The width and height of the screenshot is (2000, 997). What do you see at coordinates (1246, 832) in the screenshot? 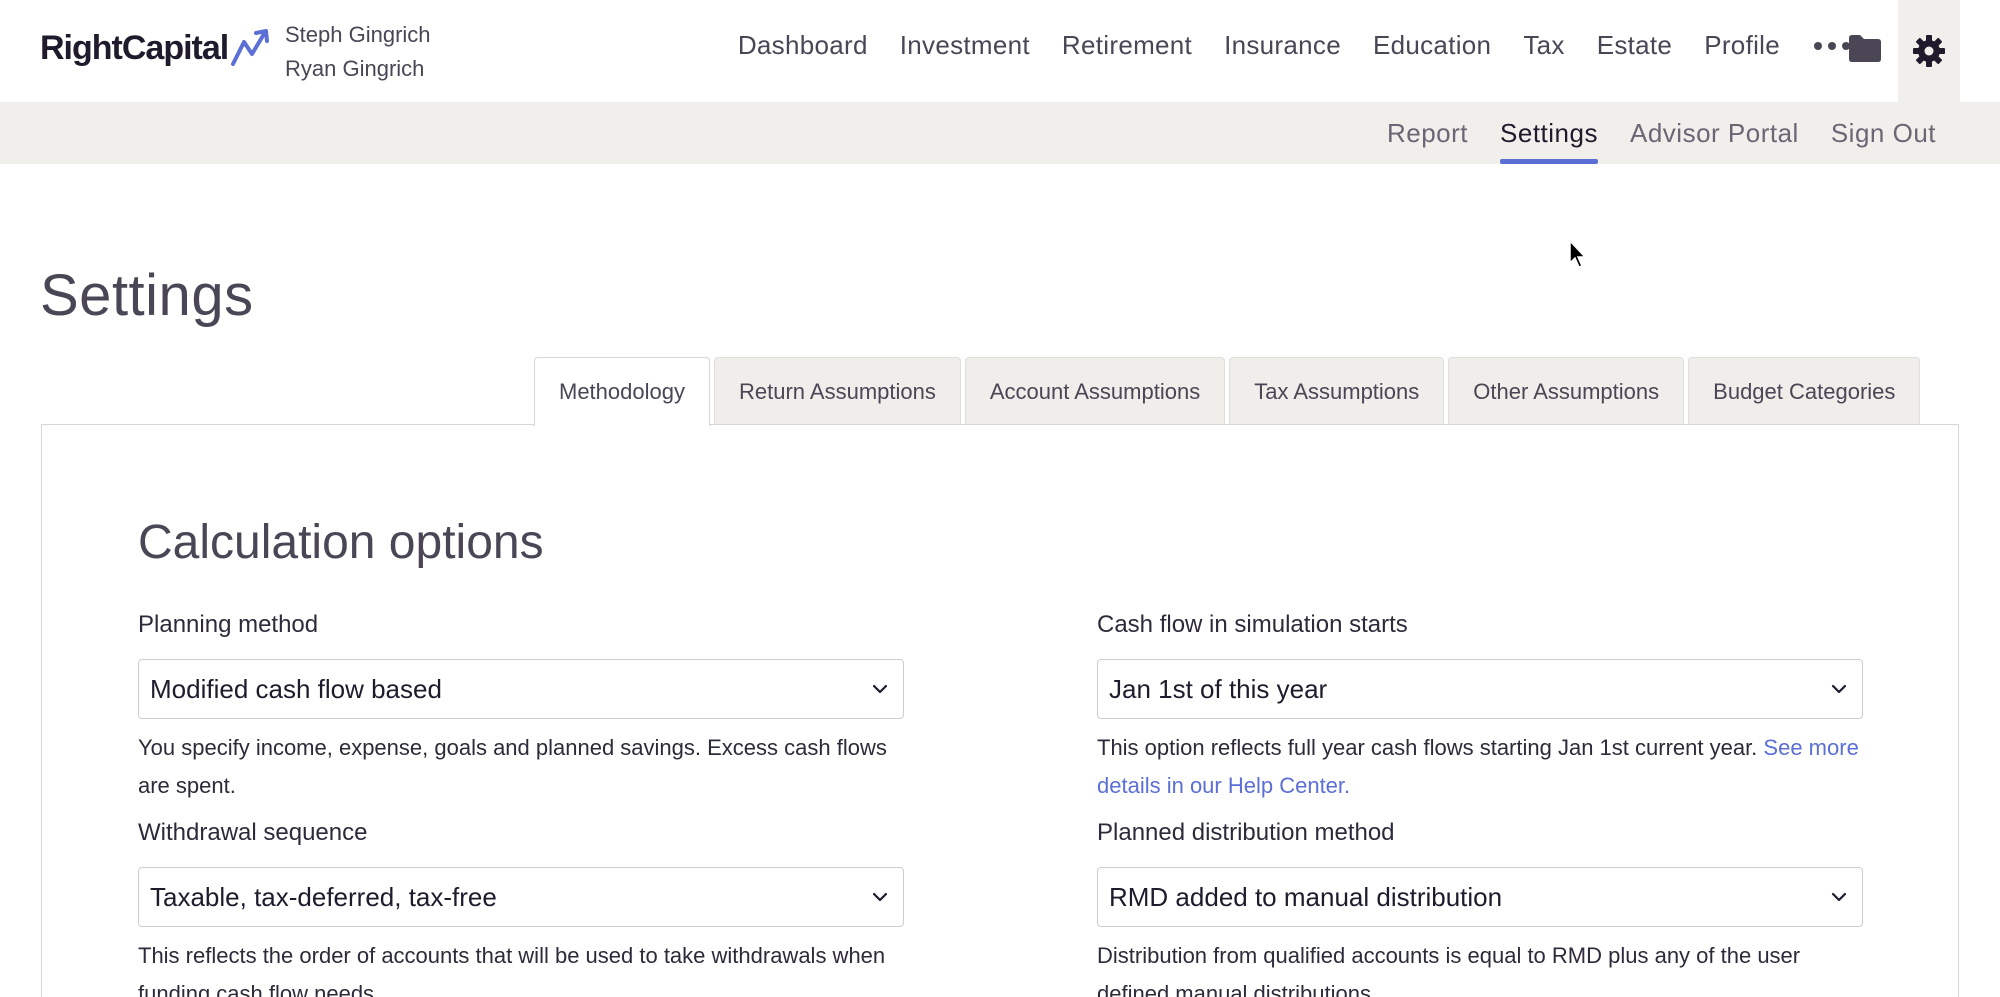
I see `planned-distribution-label: Planned distribution method` at bounding box center [1246, 832].